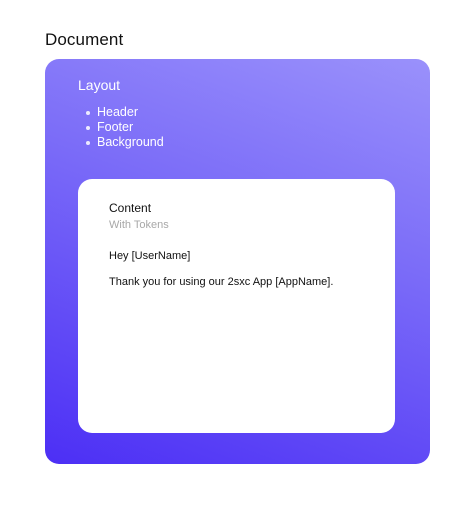 The image size is (475, 523). I want to click on layout-item-background: Background, so click(121, 142).